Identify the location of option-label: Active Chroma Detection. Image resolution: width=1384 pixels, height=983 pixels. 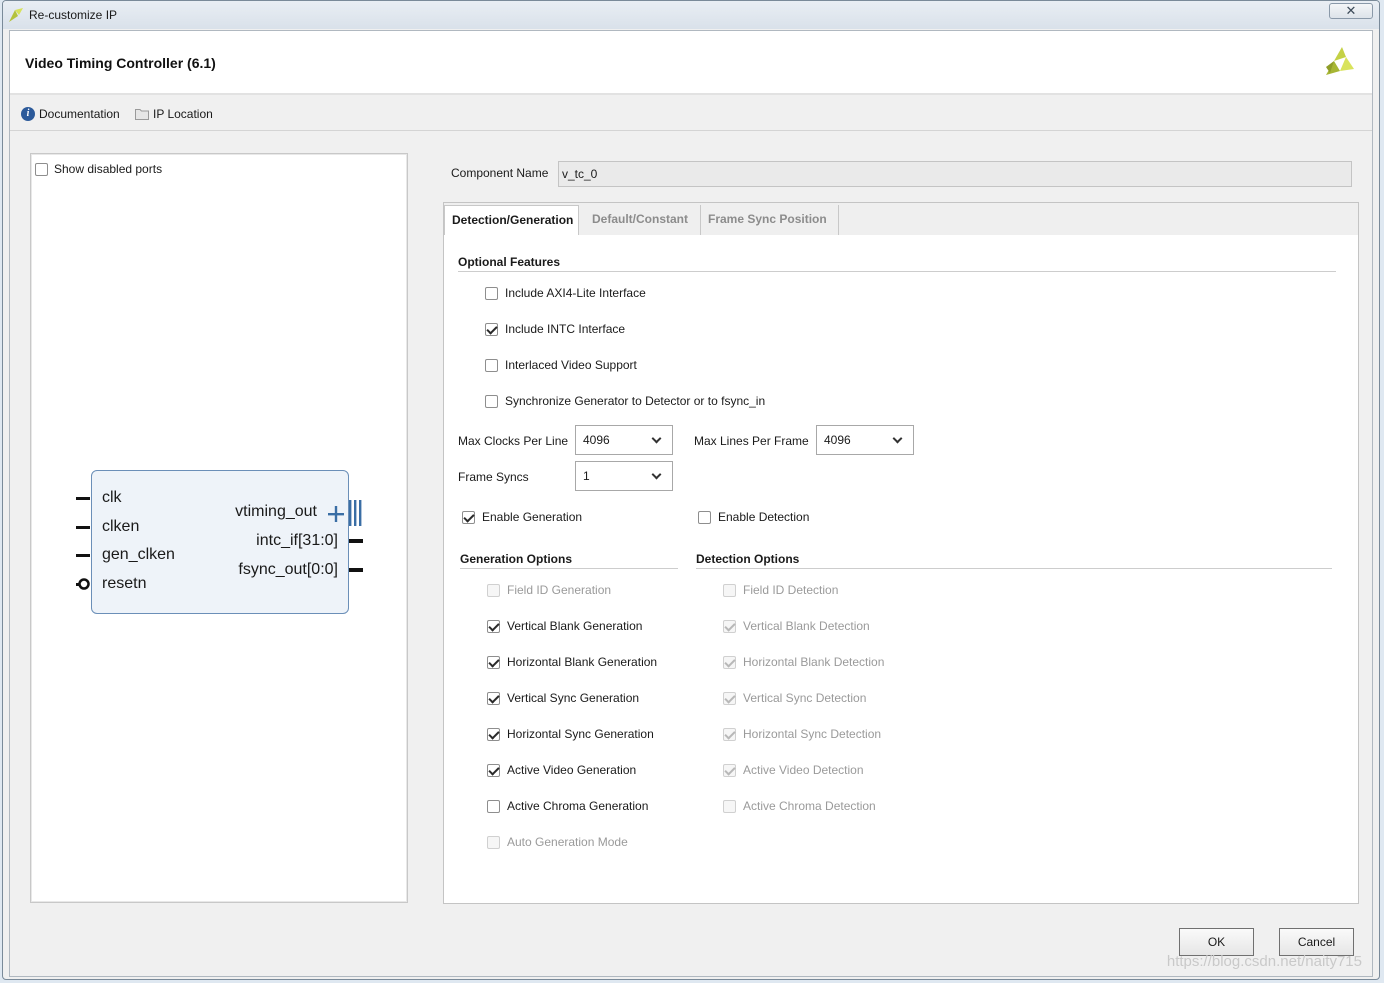
(809, 806).